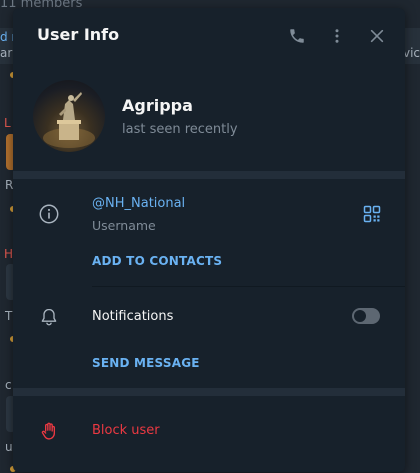  What do you see at coordinates (360, 316) in the screenshot?
I see `toggle-knob` at bounding box center [360, 316].